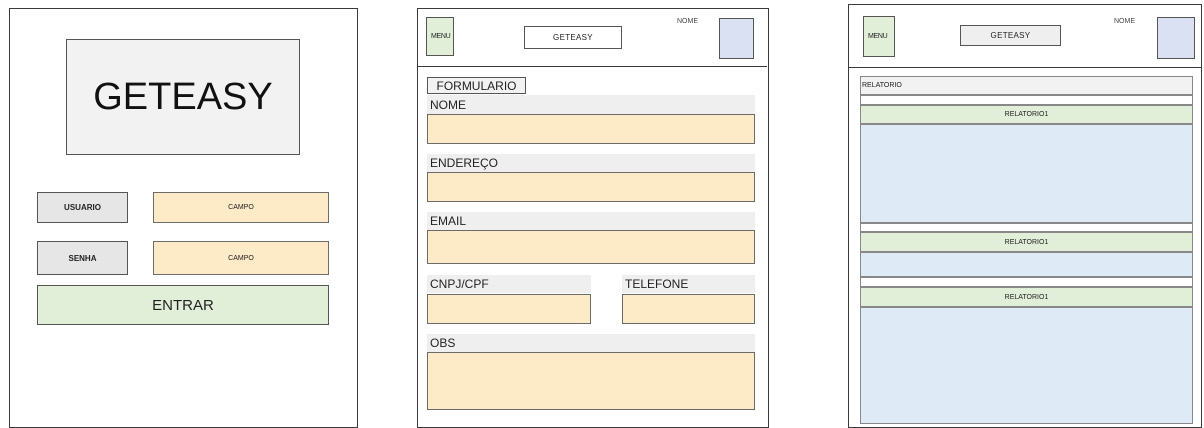 The height and width of the screenshot is (428, 1204). Describe the element at coordinates (591, 187) in the screenshot. I see `input-endereco` at that location.